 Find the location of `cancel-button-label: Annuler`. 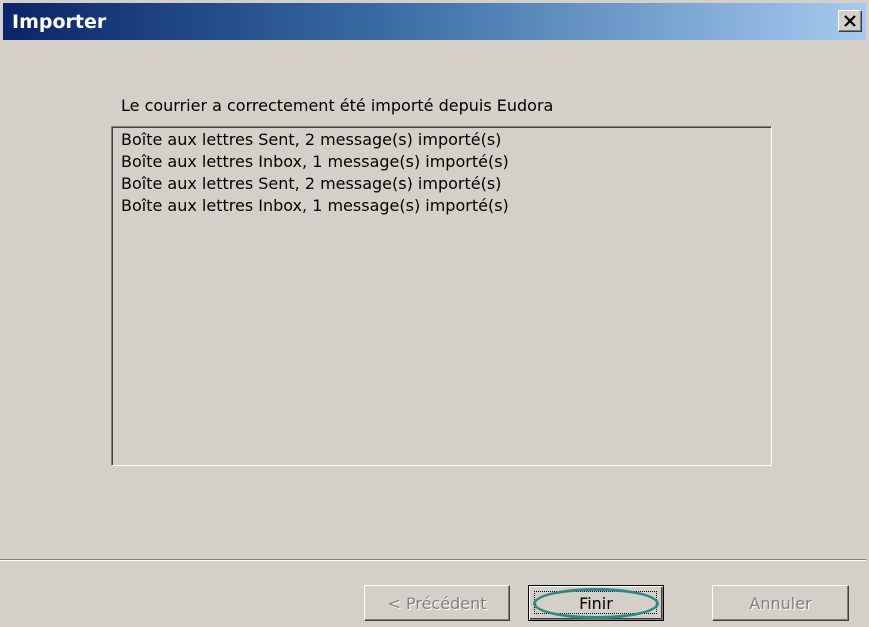

cancel-button-label: Annuler is located at coordinates (780, 603).